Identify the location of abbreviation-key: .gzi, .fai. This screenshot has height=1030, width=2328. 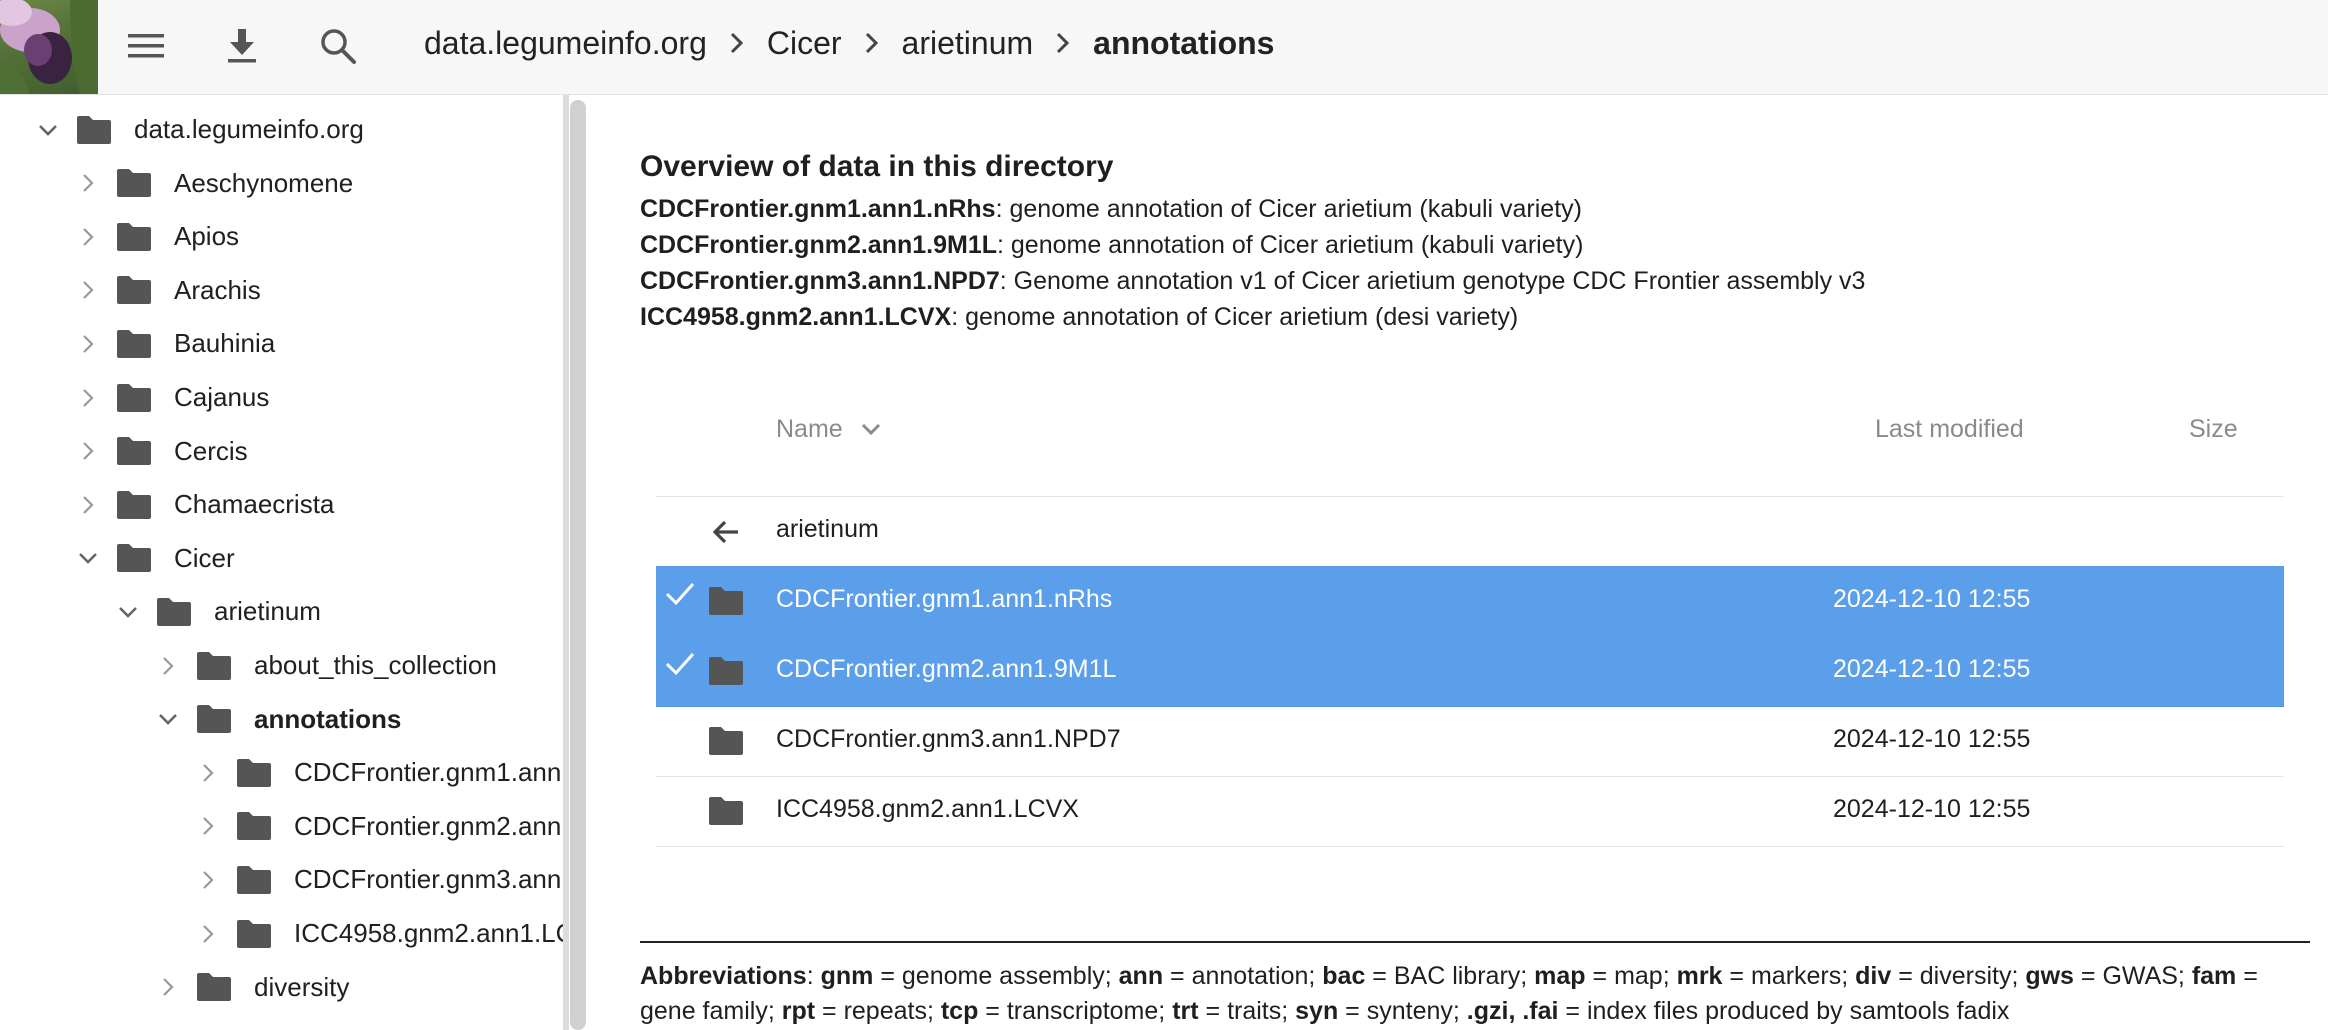
(1512, 1011).